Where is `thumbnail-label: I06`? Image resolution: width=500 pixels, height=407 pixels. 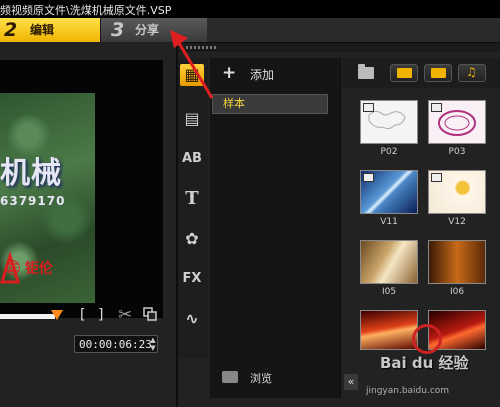 thumbnail-label: I06 is located at coordinates (457, 292).